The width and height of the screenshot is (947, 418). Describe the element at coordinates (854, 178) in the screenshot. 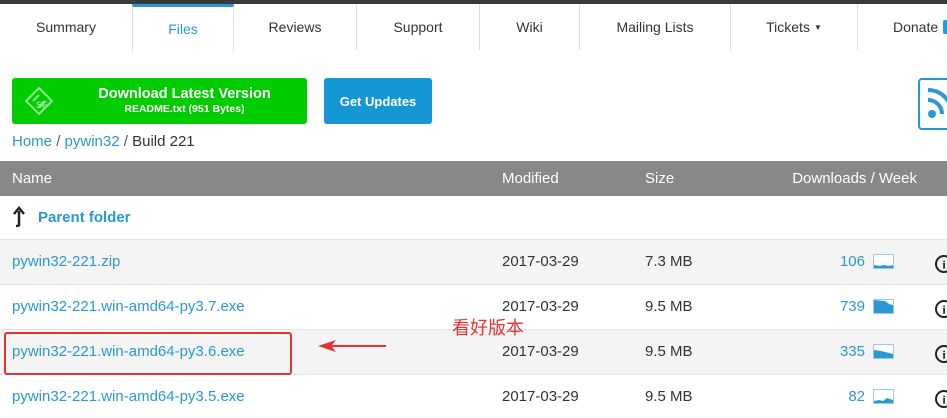

I see `column-header-downloads: Downloads / Week` at that location.